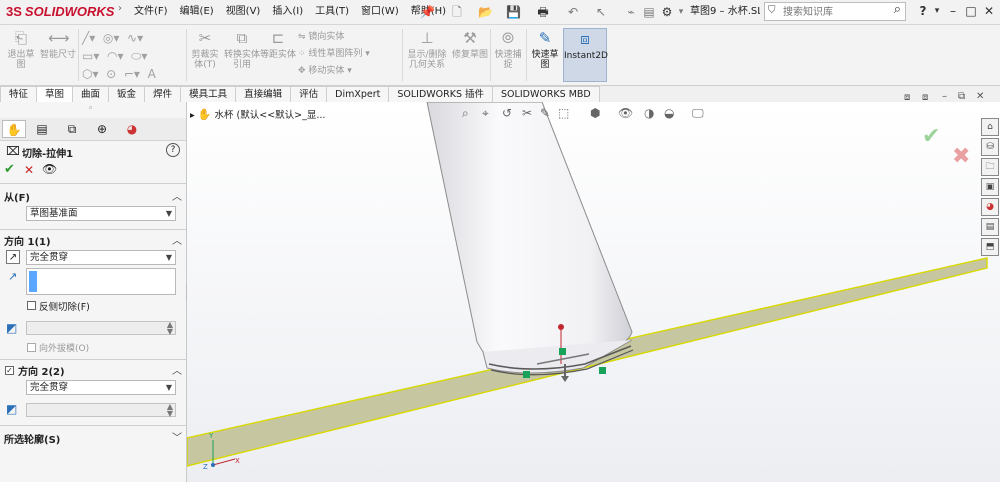  Describe the element at coordinates (546, 94) in the screenshot. I see `tab-solidworks-mbd: SOLIDWORKS MBD` at that location.